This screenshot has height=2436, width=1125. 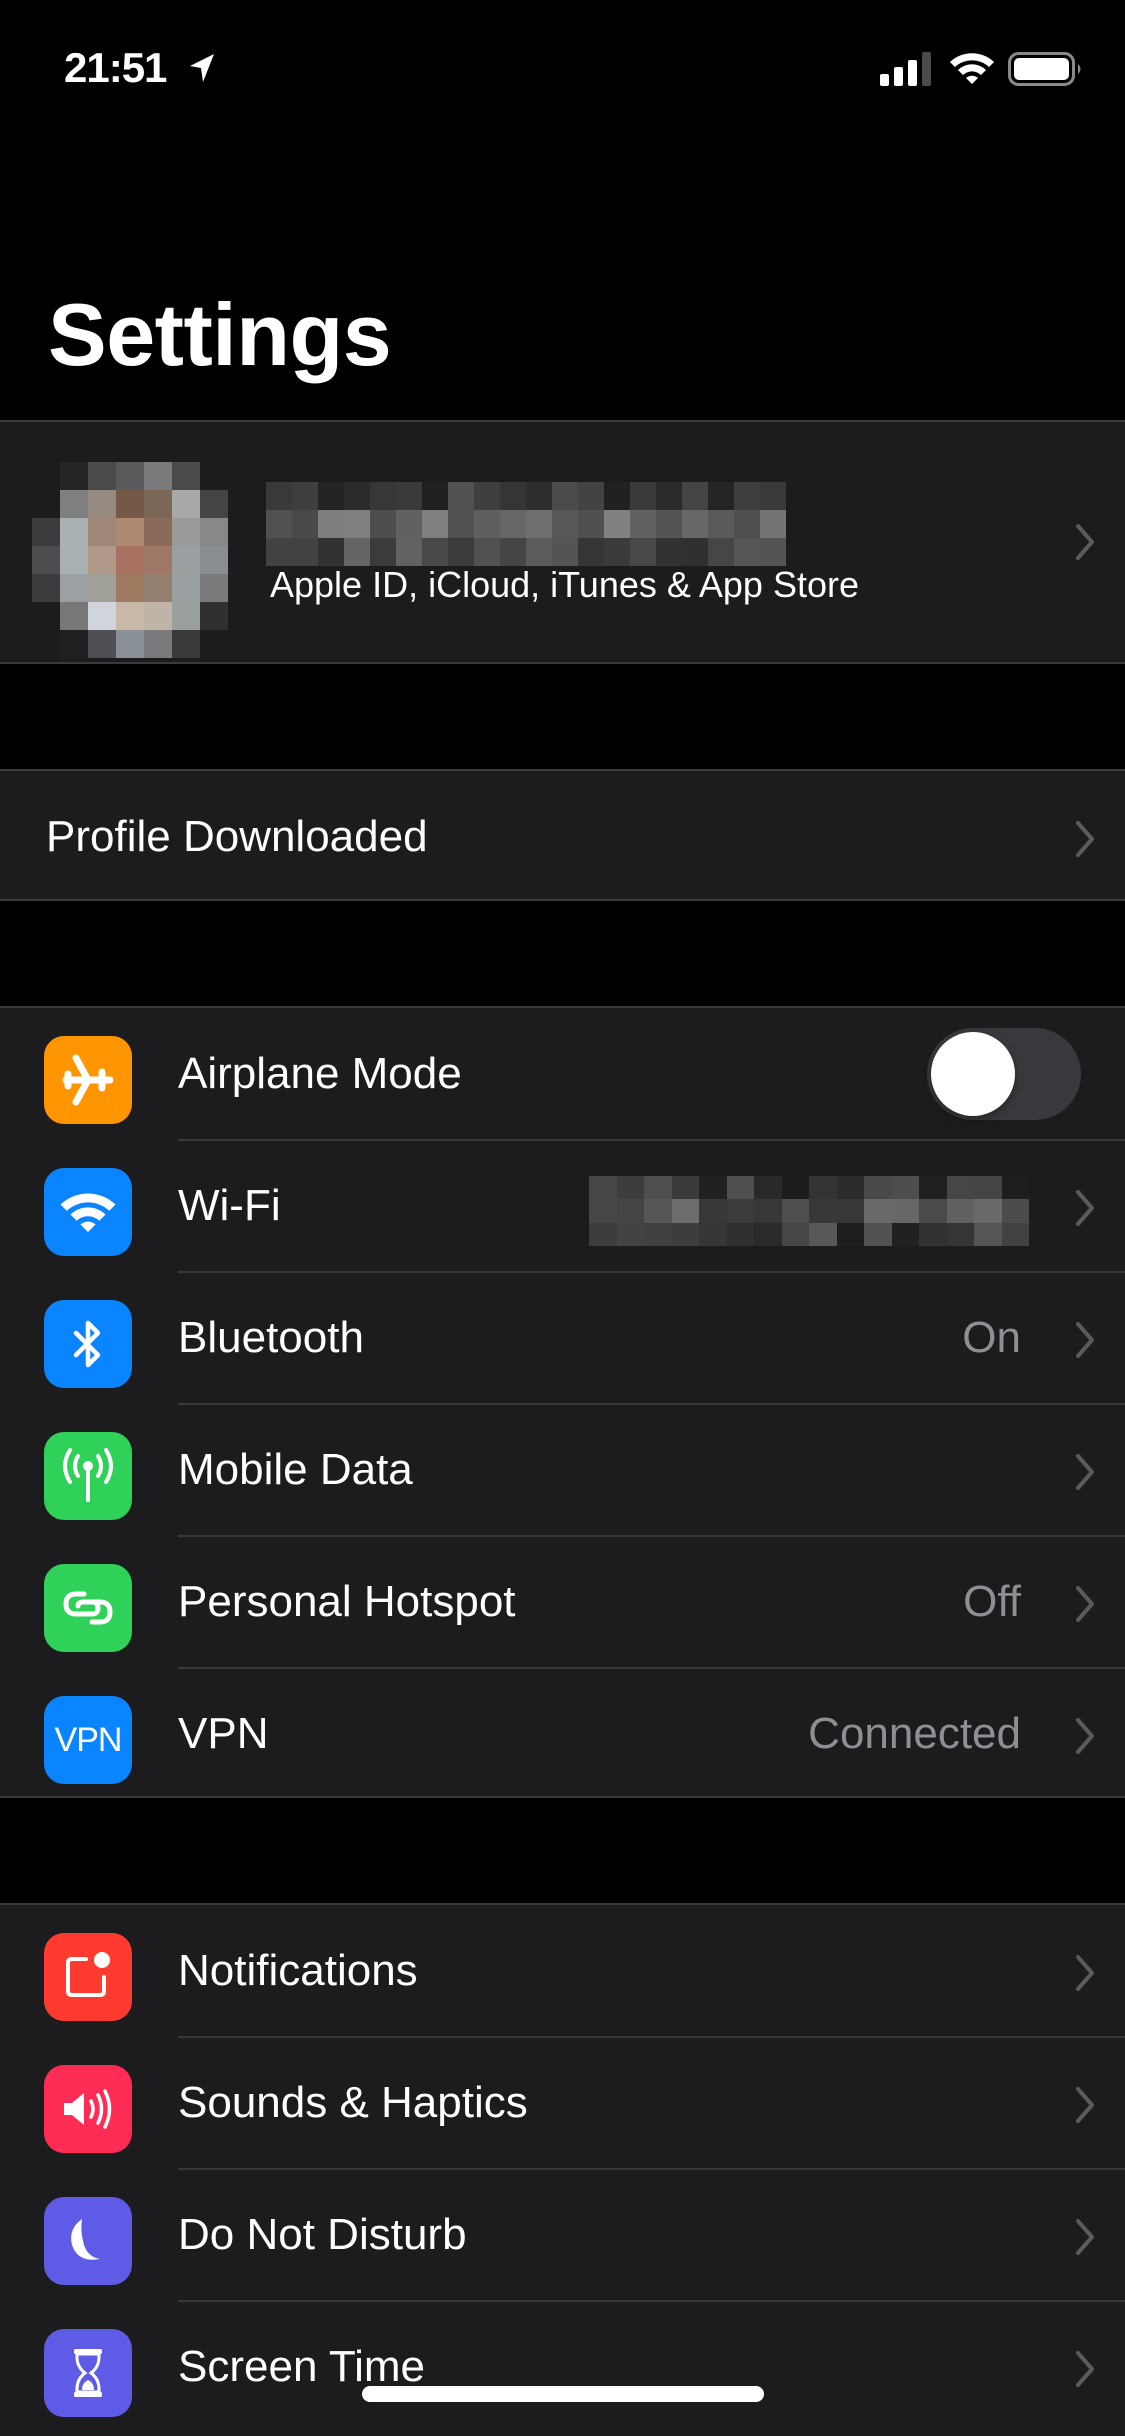 What do you see at coordinates (88, 1608) in the screenshot?
I see `hotspot-icon` at bounding box center [88, 1608].